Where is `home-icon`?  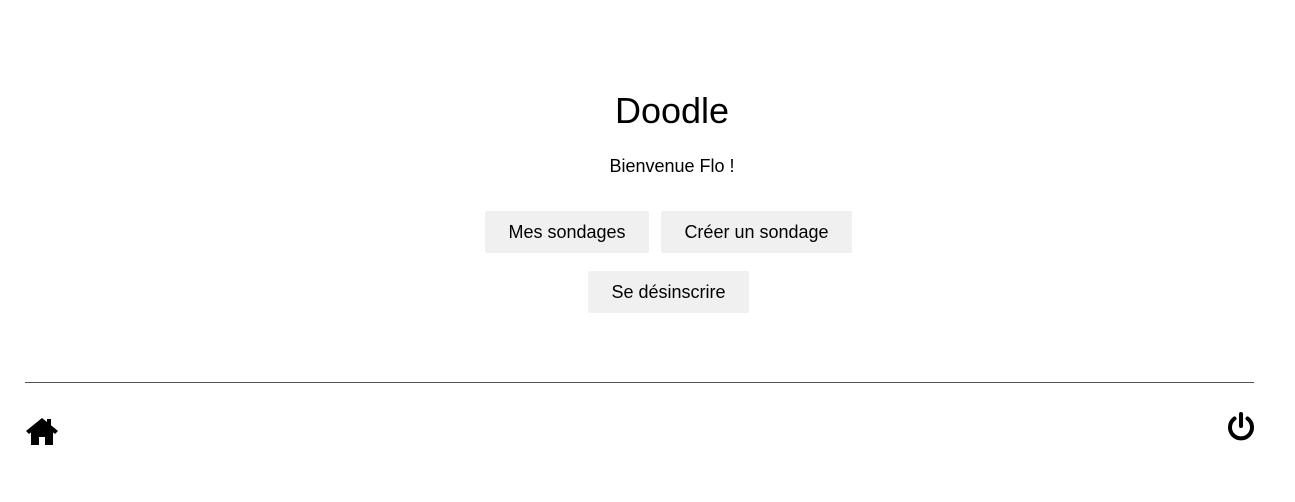
home-icon is located at coordinates (42, 431).